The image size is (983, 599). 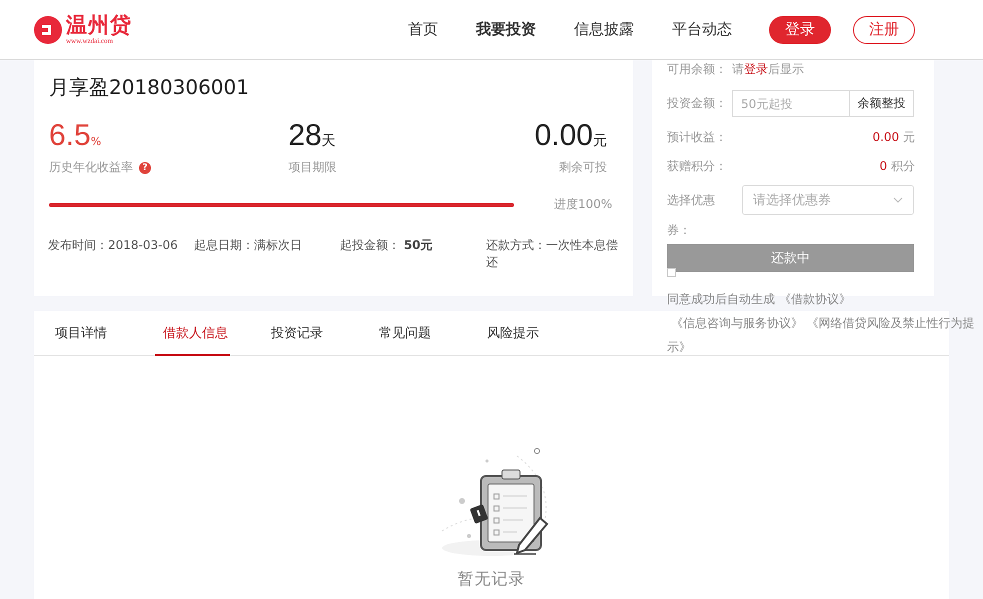 I want to click on caret-icon, so click(x=898, y=200).